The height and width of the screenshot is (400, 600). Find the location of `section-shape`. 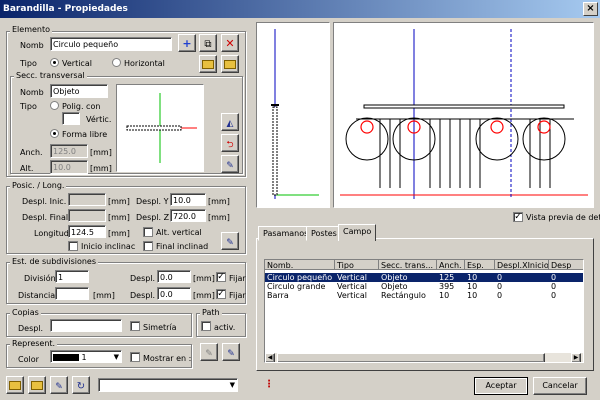

section-shape is located at coordinates (154, 128).